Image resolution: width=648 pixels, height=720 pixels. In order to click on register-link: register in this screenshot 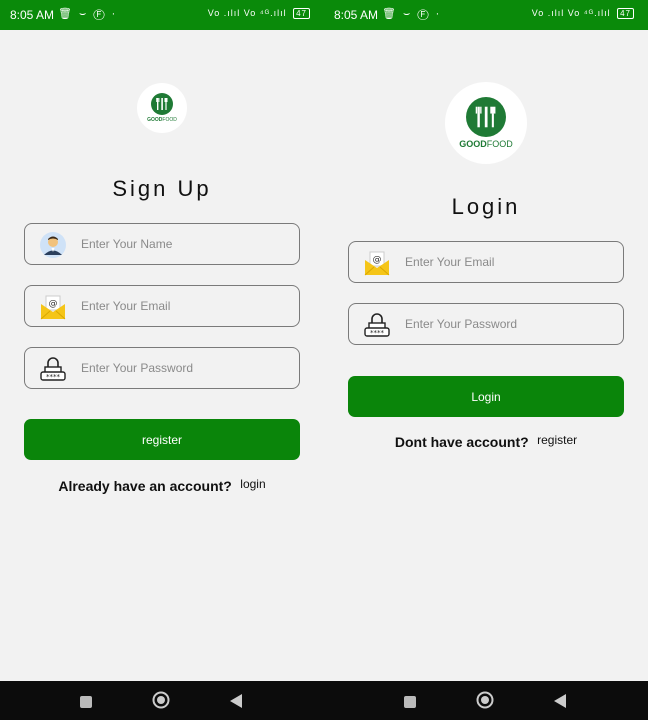, I will do `click(557, 440)`.